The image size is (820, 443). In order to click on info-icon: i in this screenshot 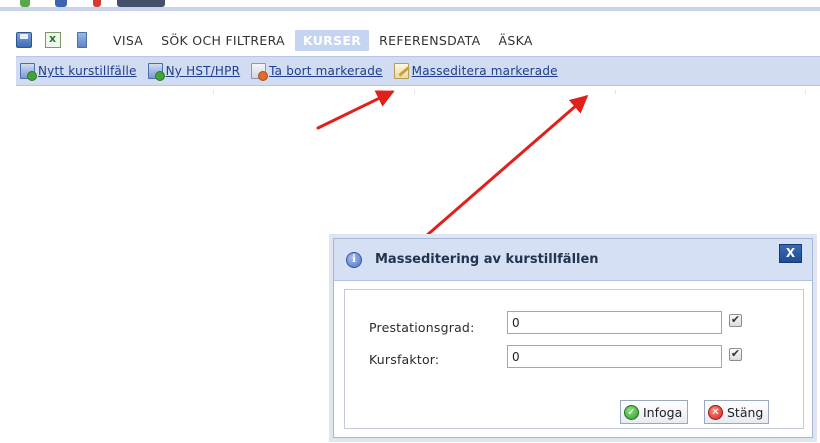, I will do `click(354, 259)`.